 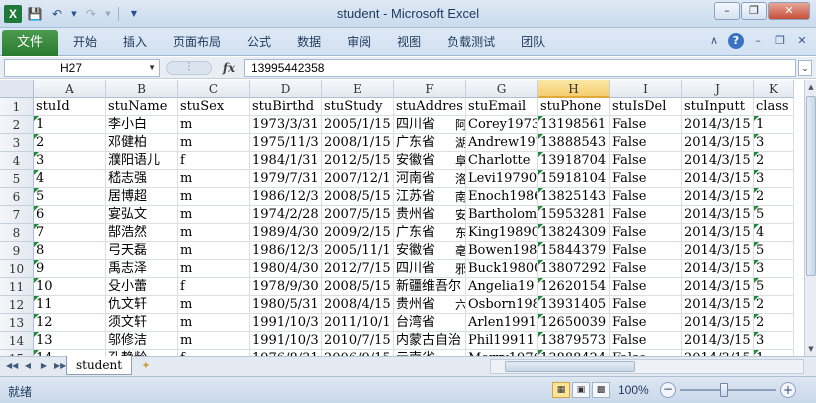 I want to click on table-cell: 须文轩, so click(x=142, y=323).